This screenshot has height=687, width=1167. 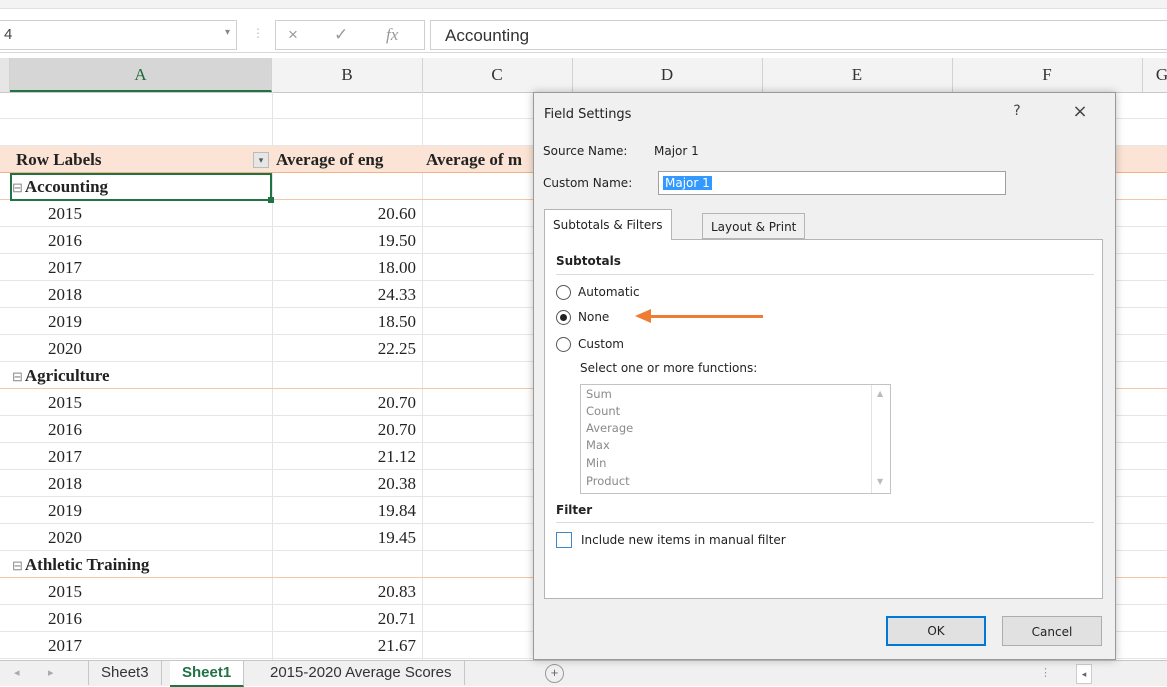 What do you see at coordinates (832, 183) in the screenshot?
I see `custom-name-input: Major 1` at bounding box center [832, 183].